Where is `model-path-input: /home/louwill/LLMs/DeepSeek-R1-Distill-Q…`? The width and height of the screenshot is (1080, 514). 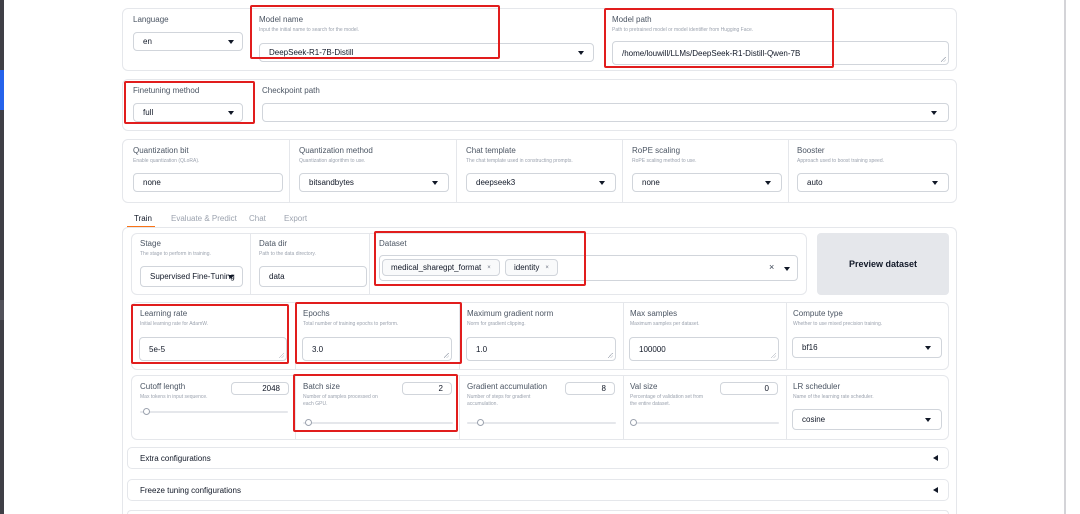
model-path-input: /home/louwill/LLMs/DeepSeek-R1-Distill-Q… is located at coordinates (780, 53).